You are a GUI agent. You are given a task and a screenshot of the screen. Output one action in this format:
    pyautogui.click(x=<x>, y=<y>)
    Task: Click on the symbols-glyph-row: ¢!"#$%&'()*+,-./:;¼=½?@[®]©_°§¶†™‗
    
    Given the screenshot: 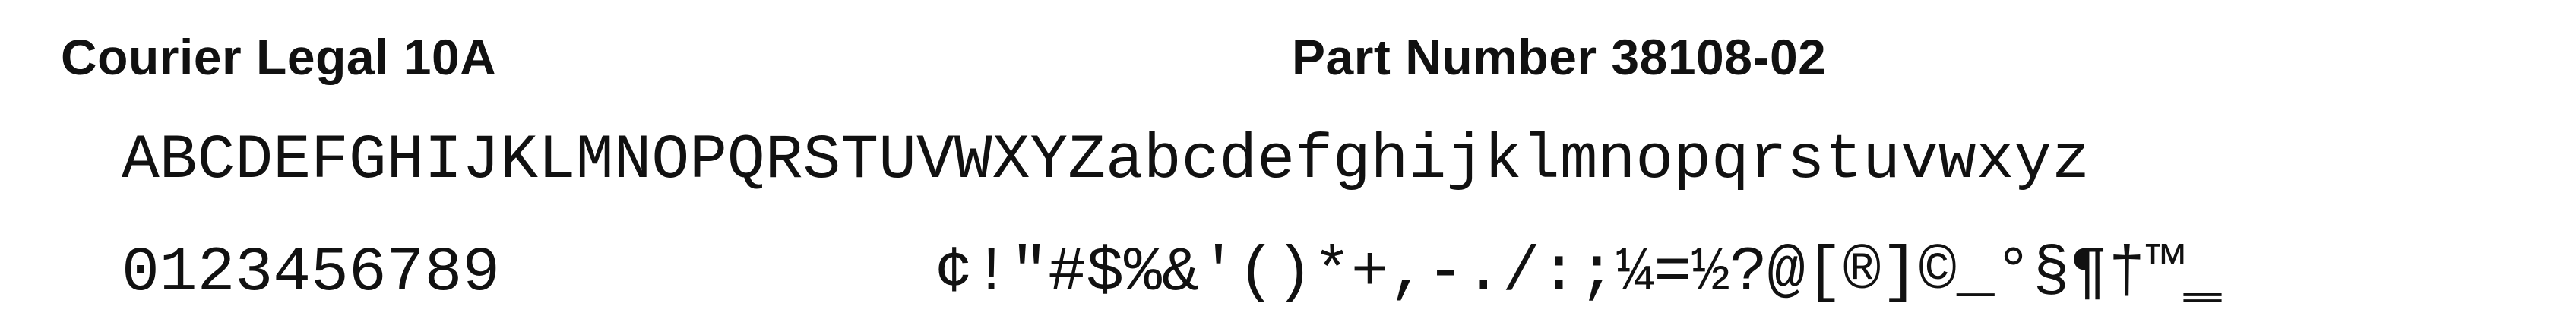 What is the action you would take?
    pyautogui.click(x=1578, y=272)
    